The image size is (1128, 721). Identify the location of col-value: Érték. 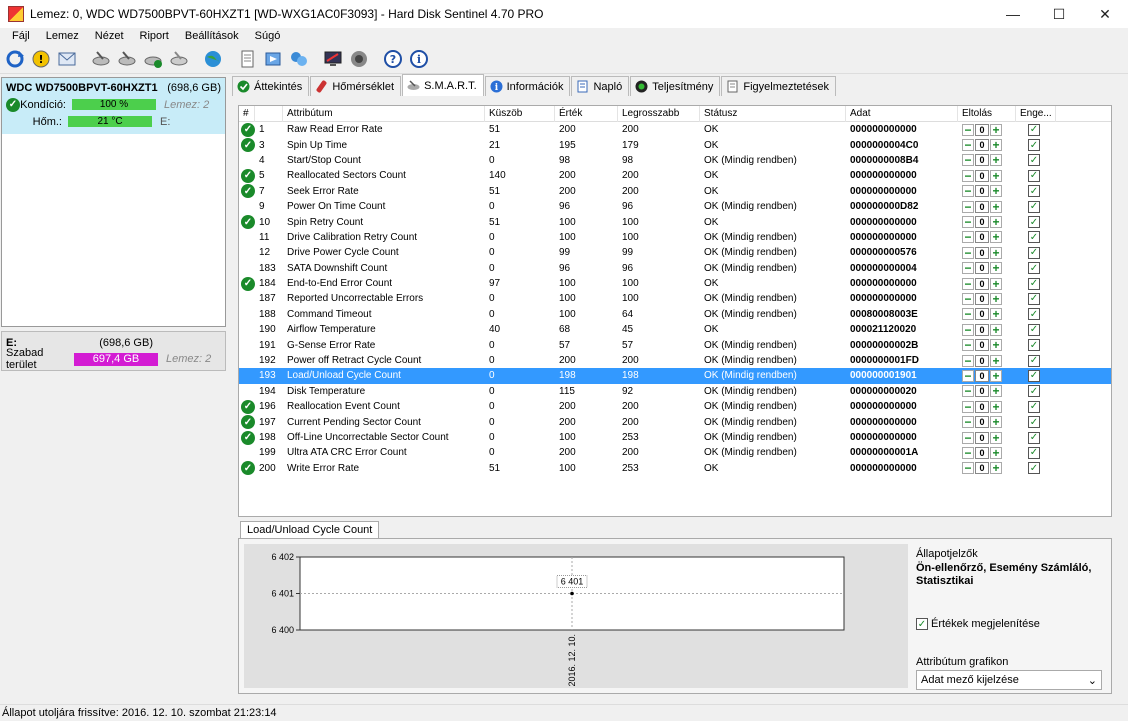
(586, 114).